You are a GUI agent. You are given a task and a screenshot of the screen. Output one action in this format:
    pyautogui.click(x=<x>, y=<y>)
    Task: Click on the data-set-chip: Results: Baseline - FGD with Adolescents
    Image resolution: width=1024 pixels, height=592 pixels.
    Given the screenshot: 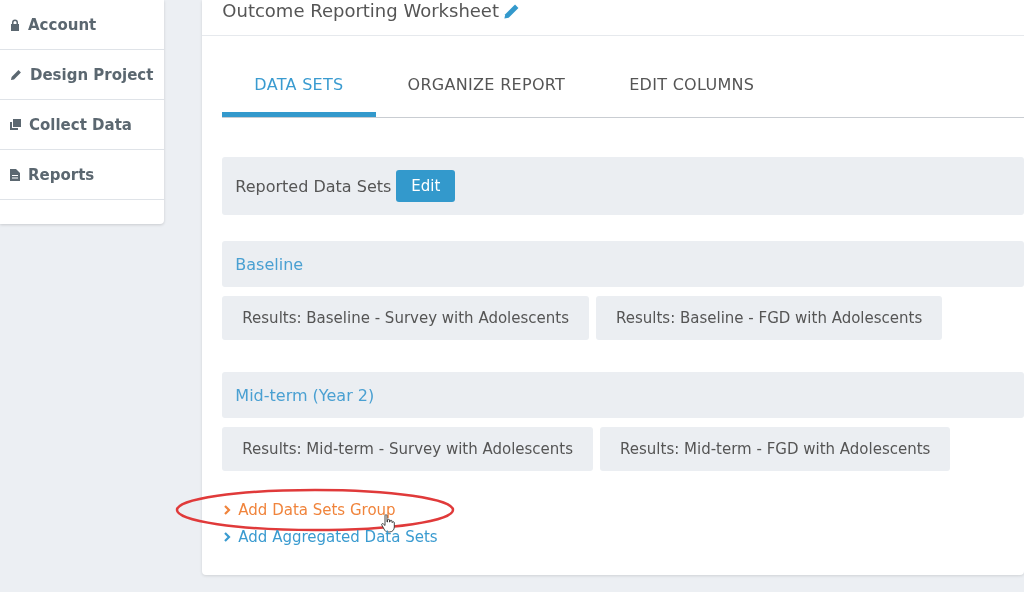 What is the action you would take?
    pyautogui.click(x=769, y=318)
    